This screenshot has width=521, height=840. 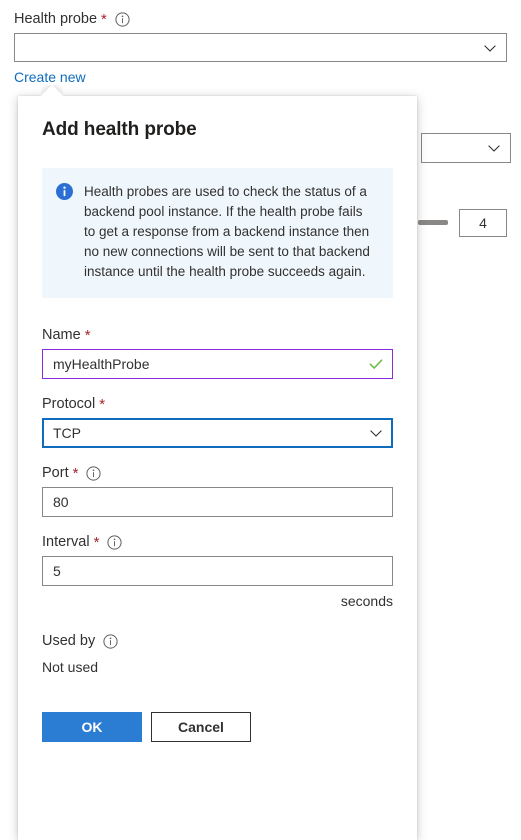 What do you see at coordinates (101, 364) in the screenshot?
I see `name-input-value: myHealthProbe` at bounding box center [101, 364].